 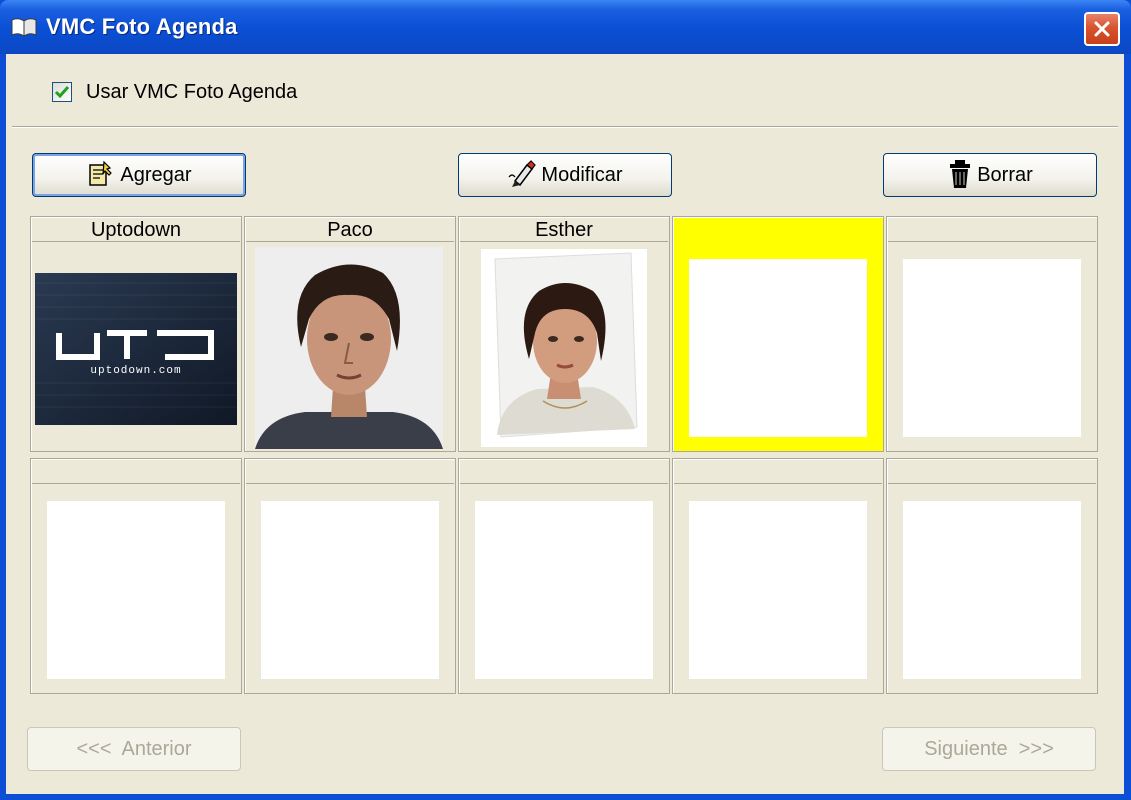 I want to click on contact-name: Uptodown, so click(x=136, y=230).